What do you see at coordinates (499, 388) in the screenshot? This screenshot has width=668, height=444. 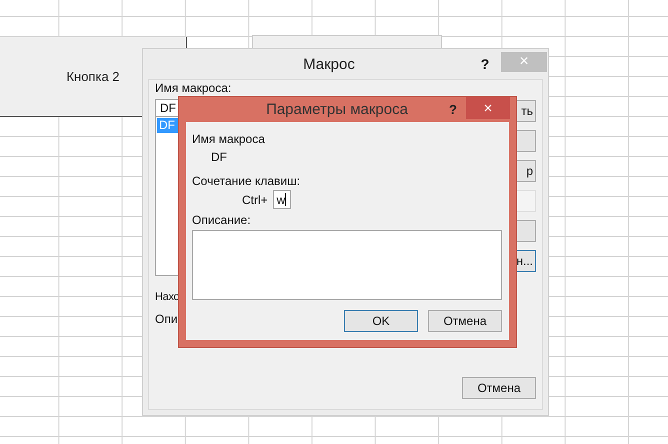 I see `cancel-button: Отмена` at bounding box center [499, 388].